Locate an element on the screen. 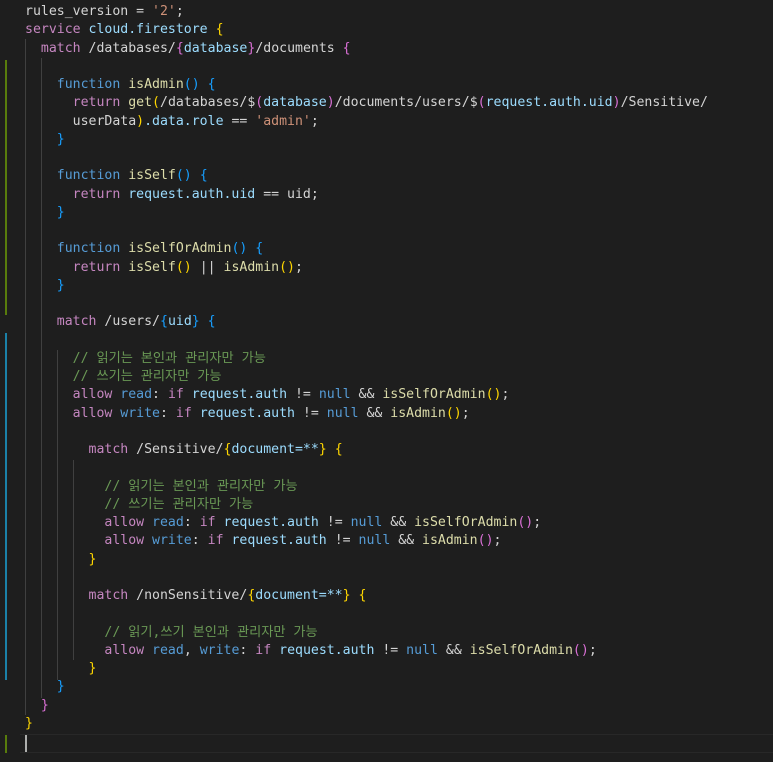 The width and height of the screenshot is (773, 762). code-token: cloud.firestore is located at coordinates (152, 30).